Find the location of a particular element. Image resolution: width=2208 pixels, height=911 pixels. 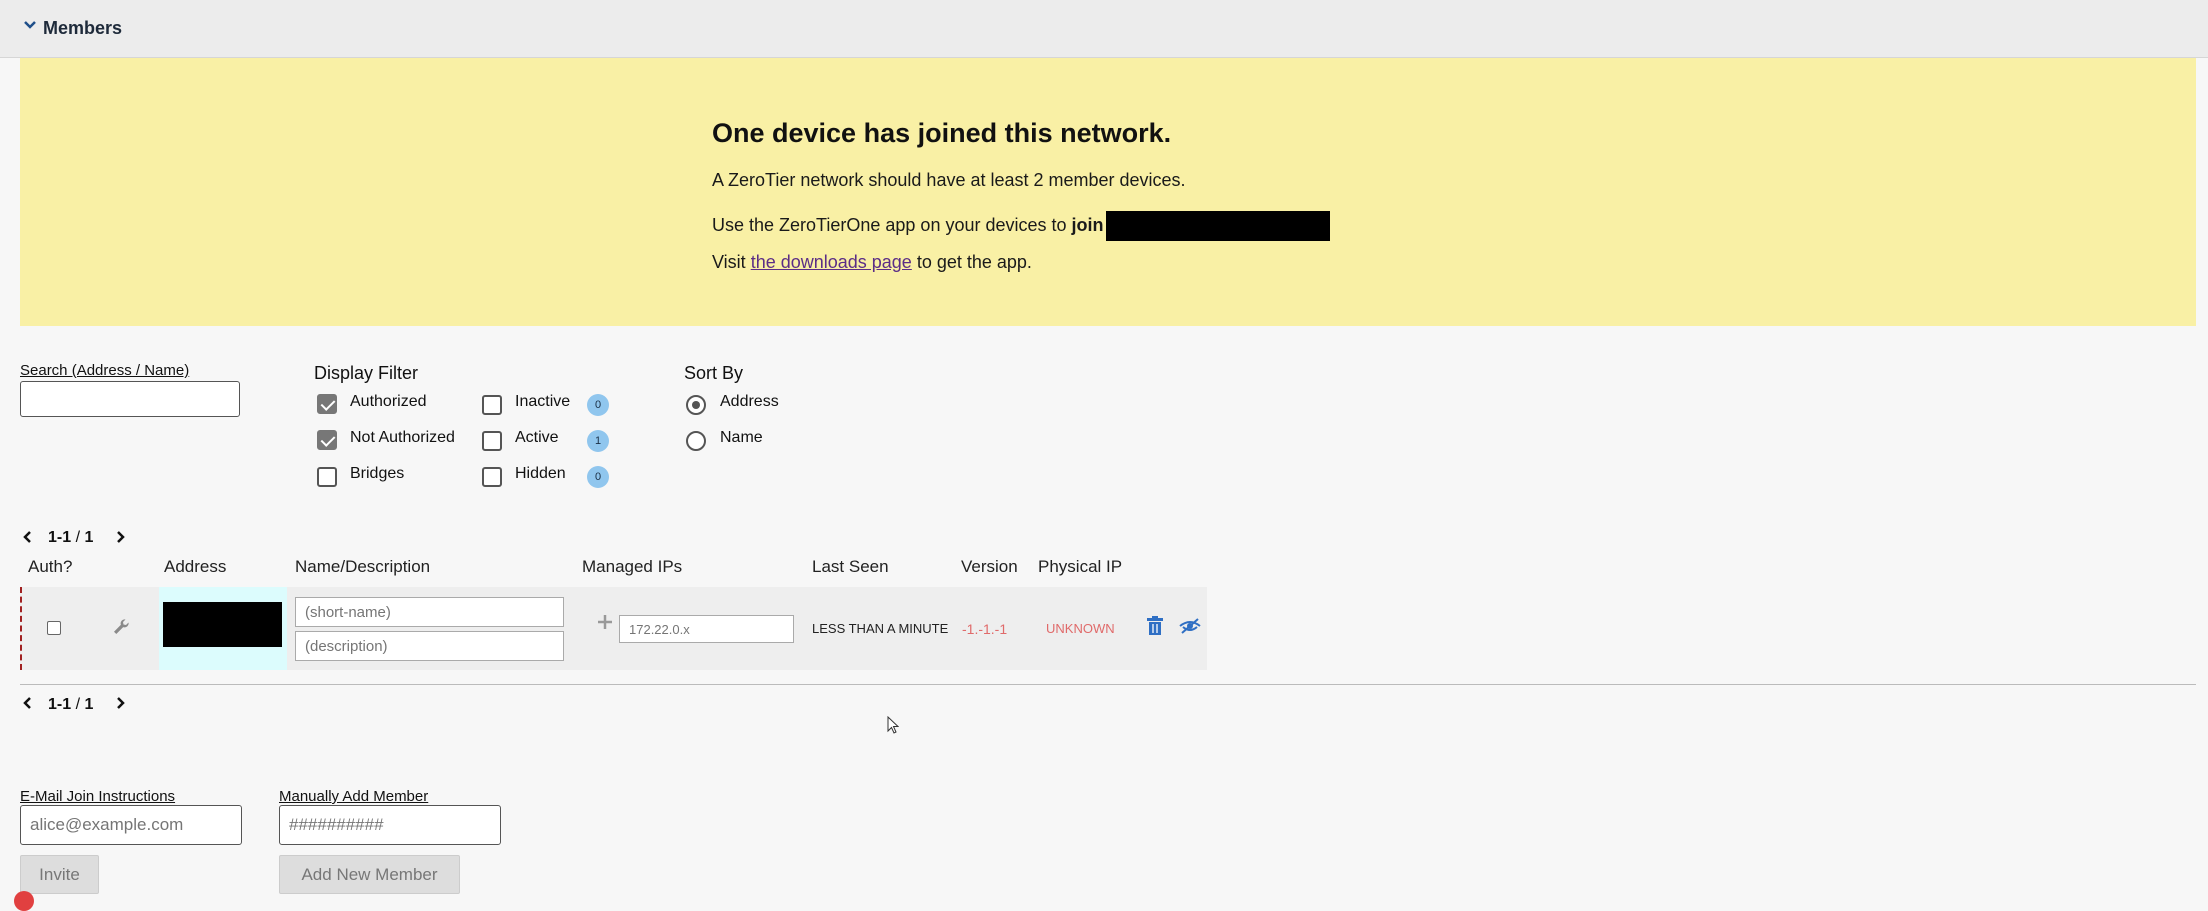

members-section-header: Members is located at coordinates (1104, 29).